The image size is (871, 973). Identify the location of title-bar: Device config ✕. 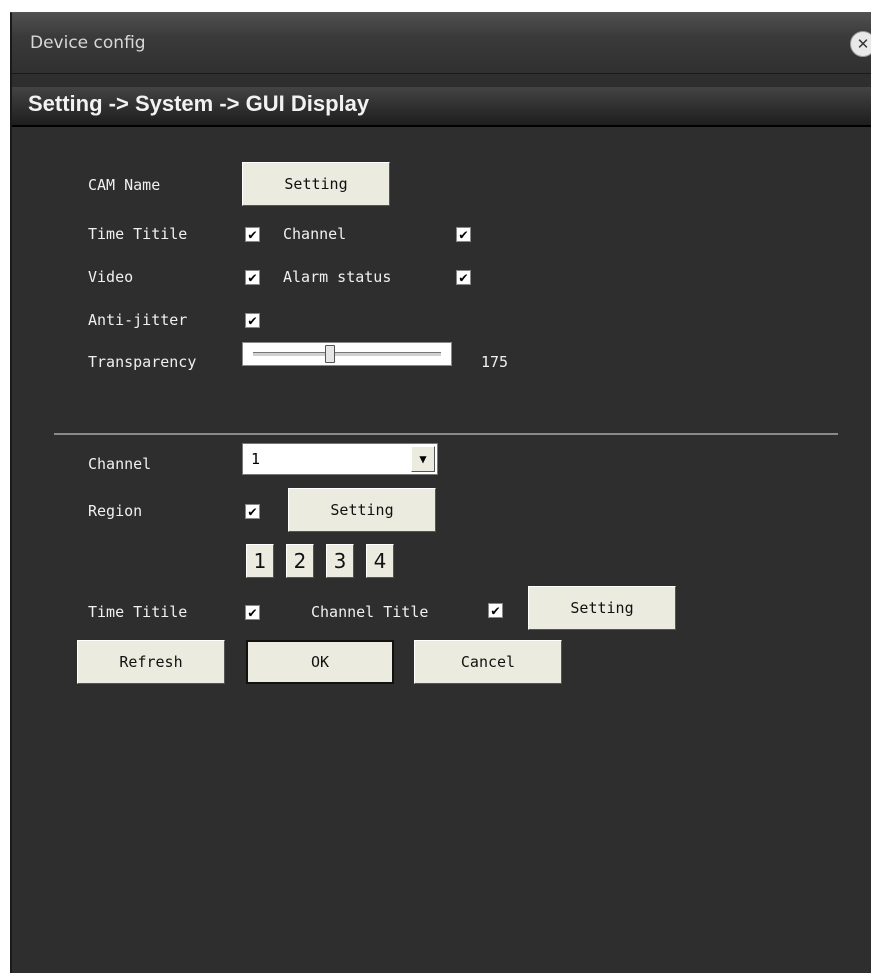
(441, 43).